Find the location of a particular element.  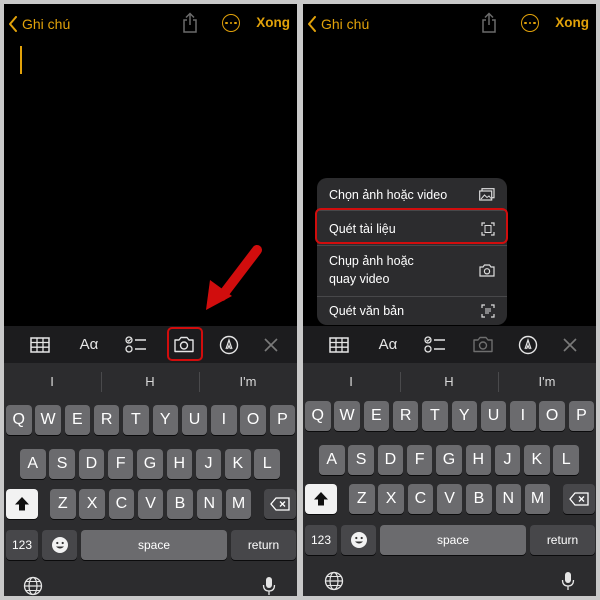

menu-item-scan-text: Quét văn bản is located at coordinates (412, 311).